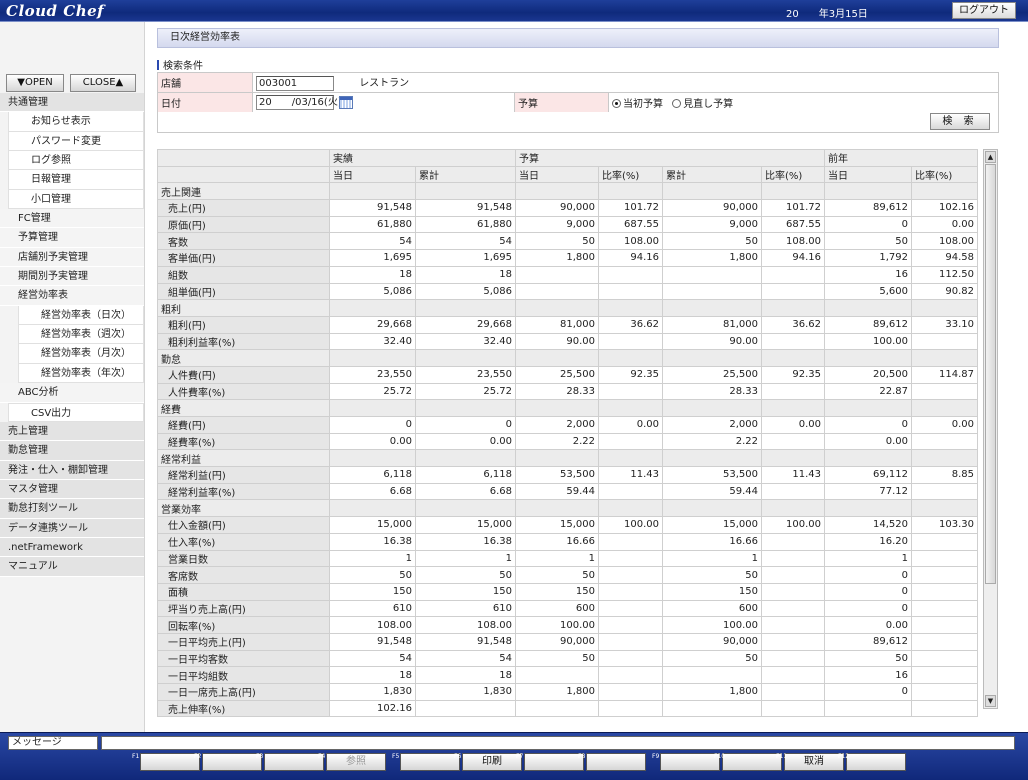  I want to click on function-key-f2: F2, so click(228, 762).